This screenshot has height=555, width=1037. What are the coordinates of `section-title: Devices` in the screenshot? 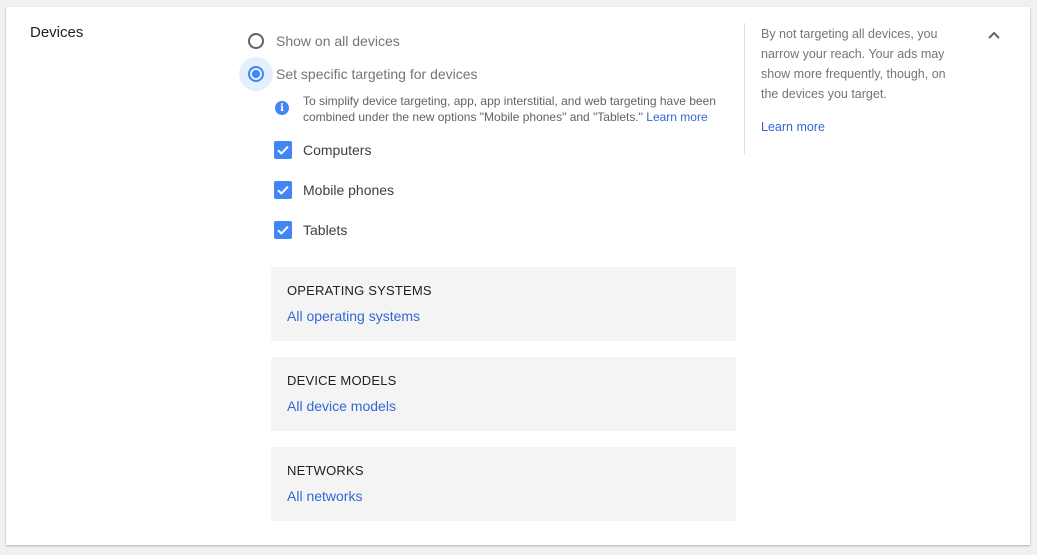 It's located at (57, 32).